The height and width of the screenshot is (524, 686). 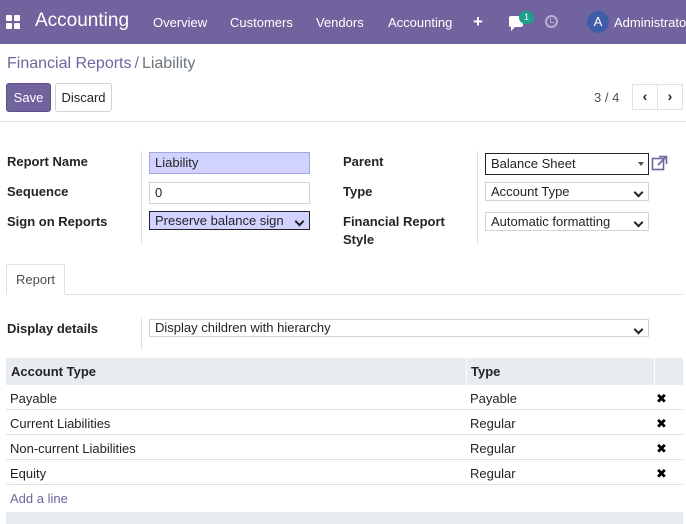 What do you see at coordinates (344, 518) in the screenshot?
I see `table-footer` at bounding box center [344, 518].